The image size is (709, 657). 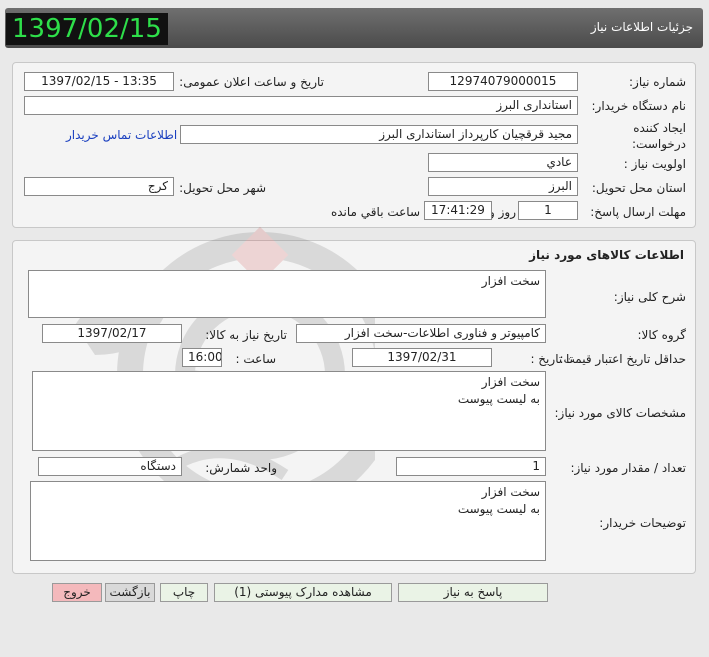 I want to click on unit-field: دستگاه, so click(x=110, y=466).